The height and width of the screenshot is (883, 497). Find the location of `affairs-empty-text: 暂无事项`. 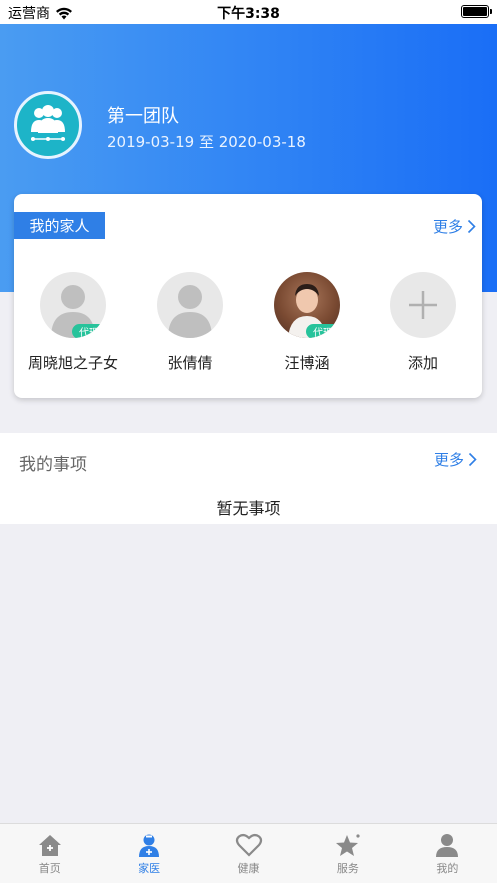

affairs-empty-text: 暂无事项 is located at coordinates (248, 508).